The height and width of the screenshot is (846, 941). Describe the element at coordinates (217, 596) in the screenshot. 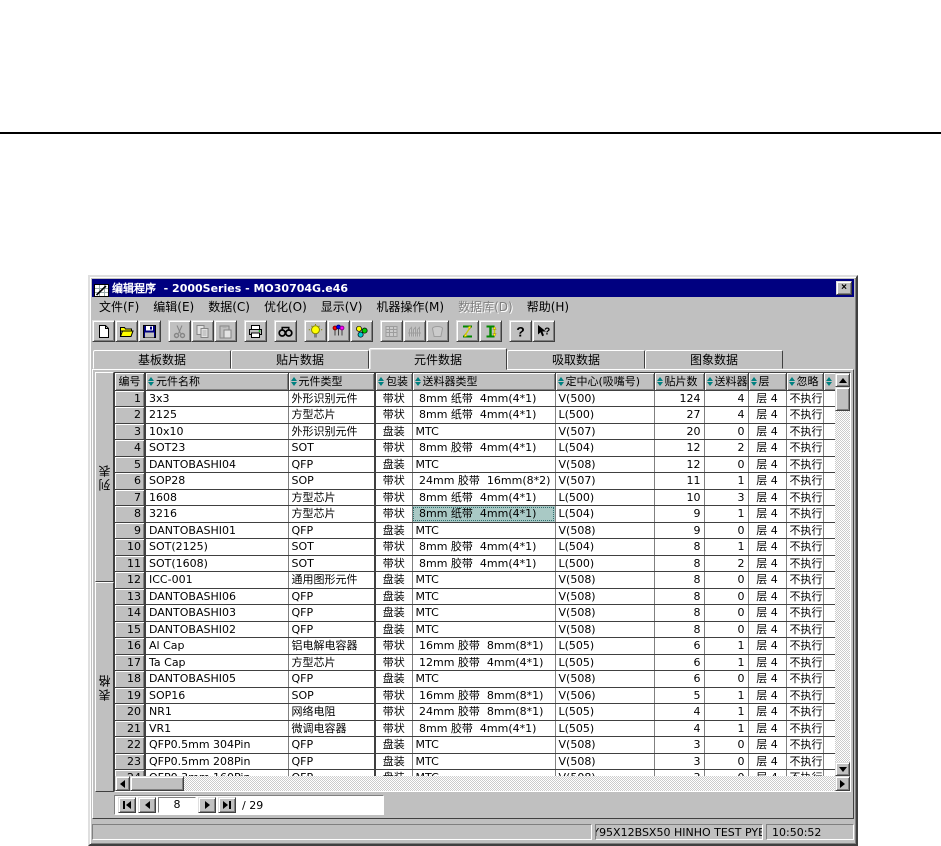

I see `cell: DANTOBASHI06` at that location.